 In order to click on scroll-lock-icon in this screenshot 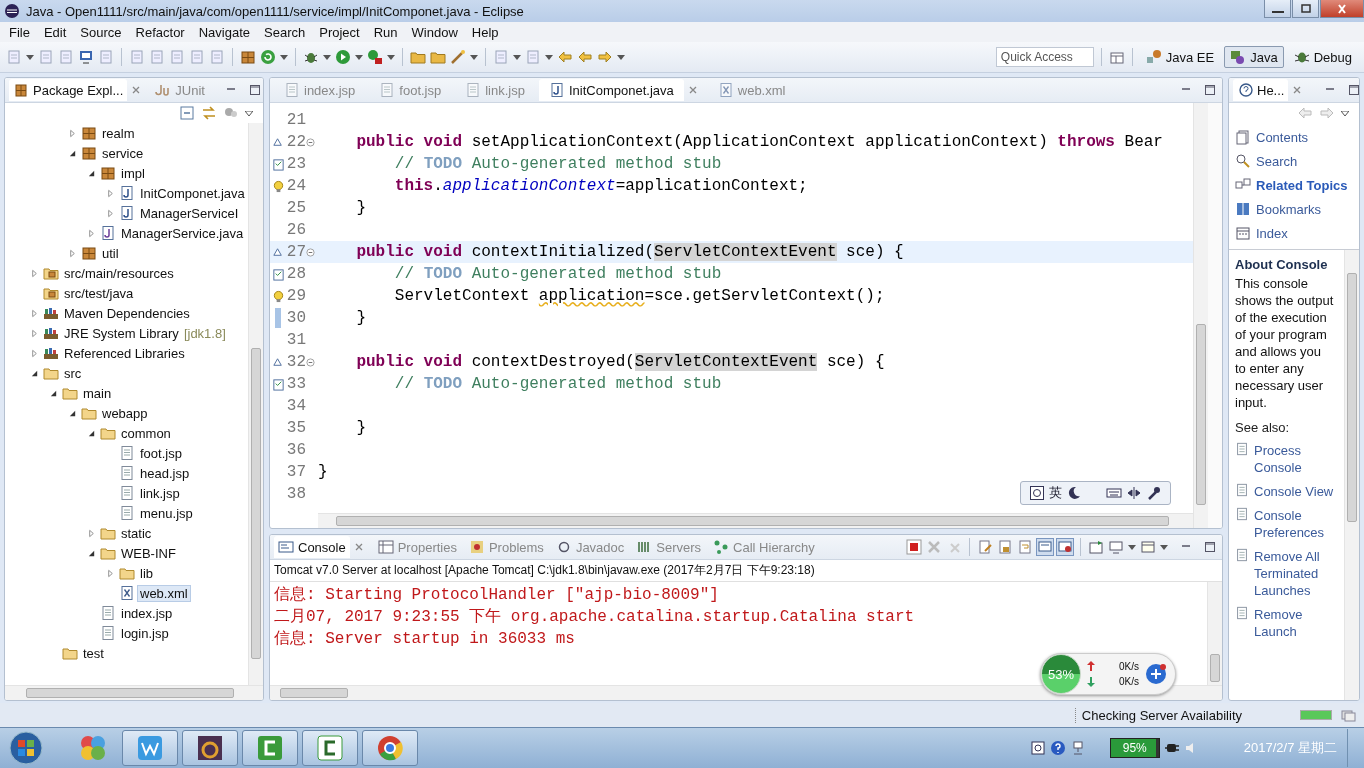, I will do `click(1005, 547)`.